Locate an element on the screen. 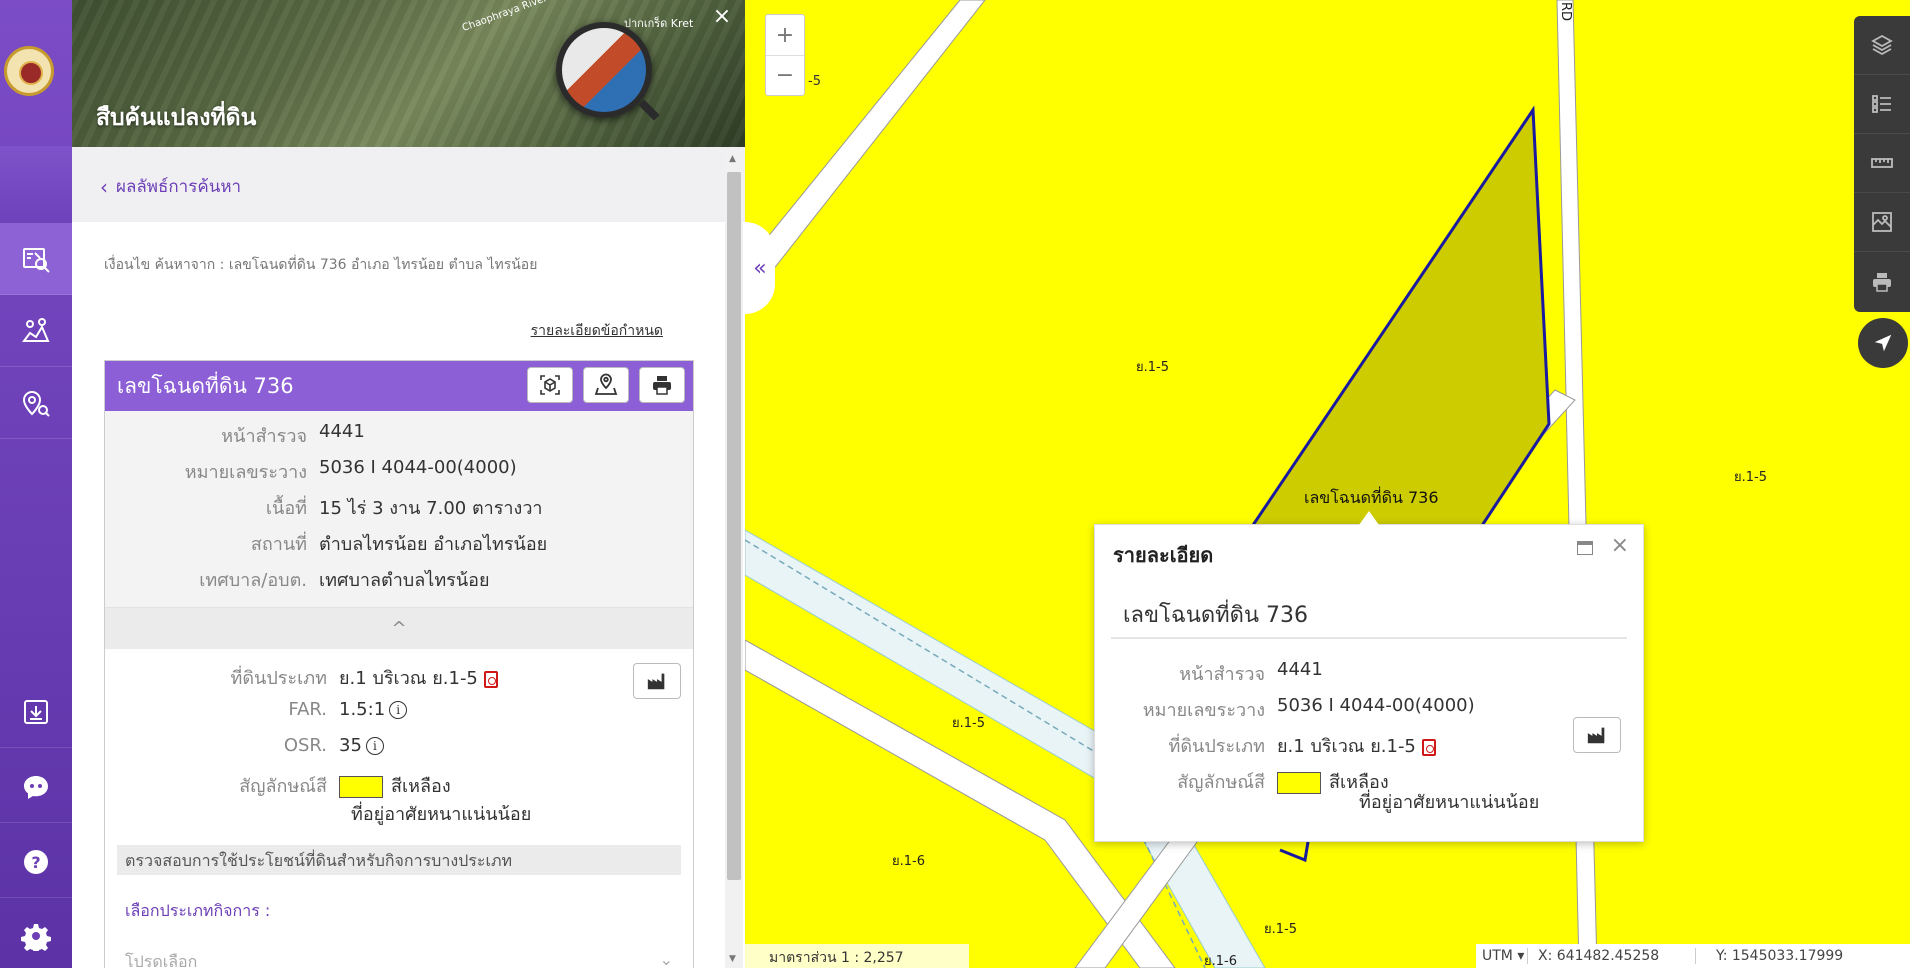 The image size is (1910, 968). map-pin-icon is located at coordinates (606, 384).